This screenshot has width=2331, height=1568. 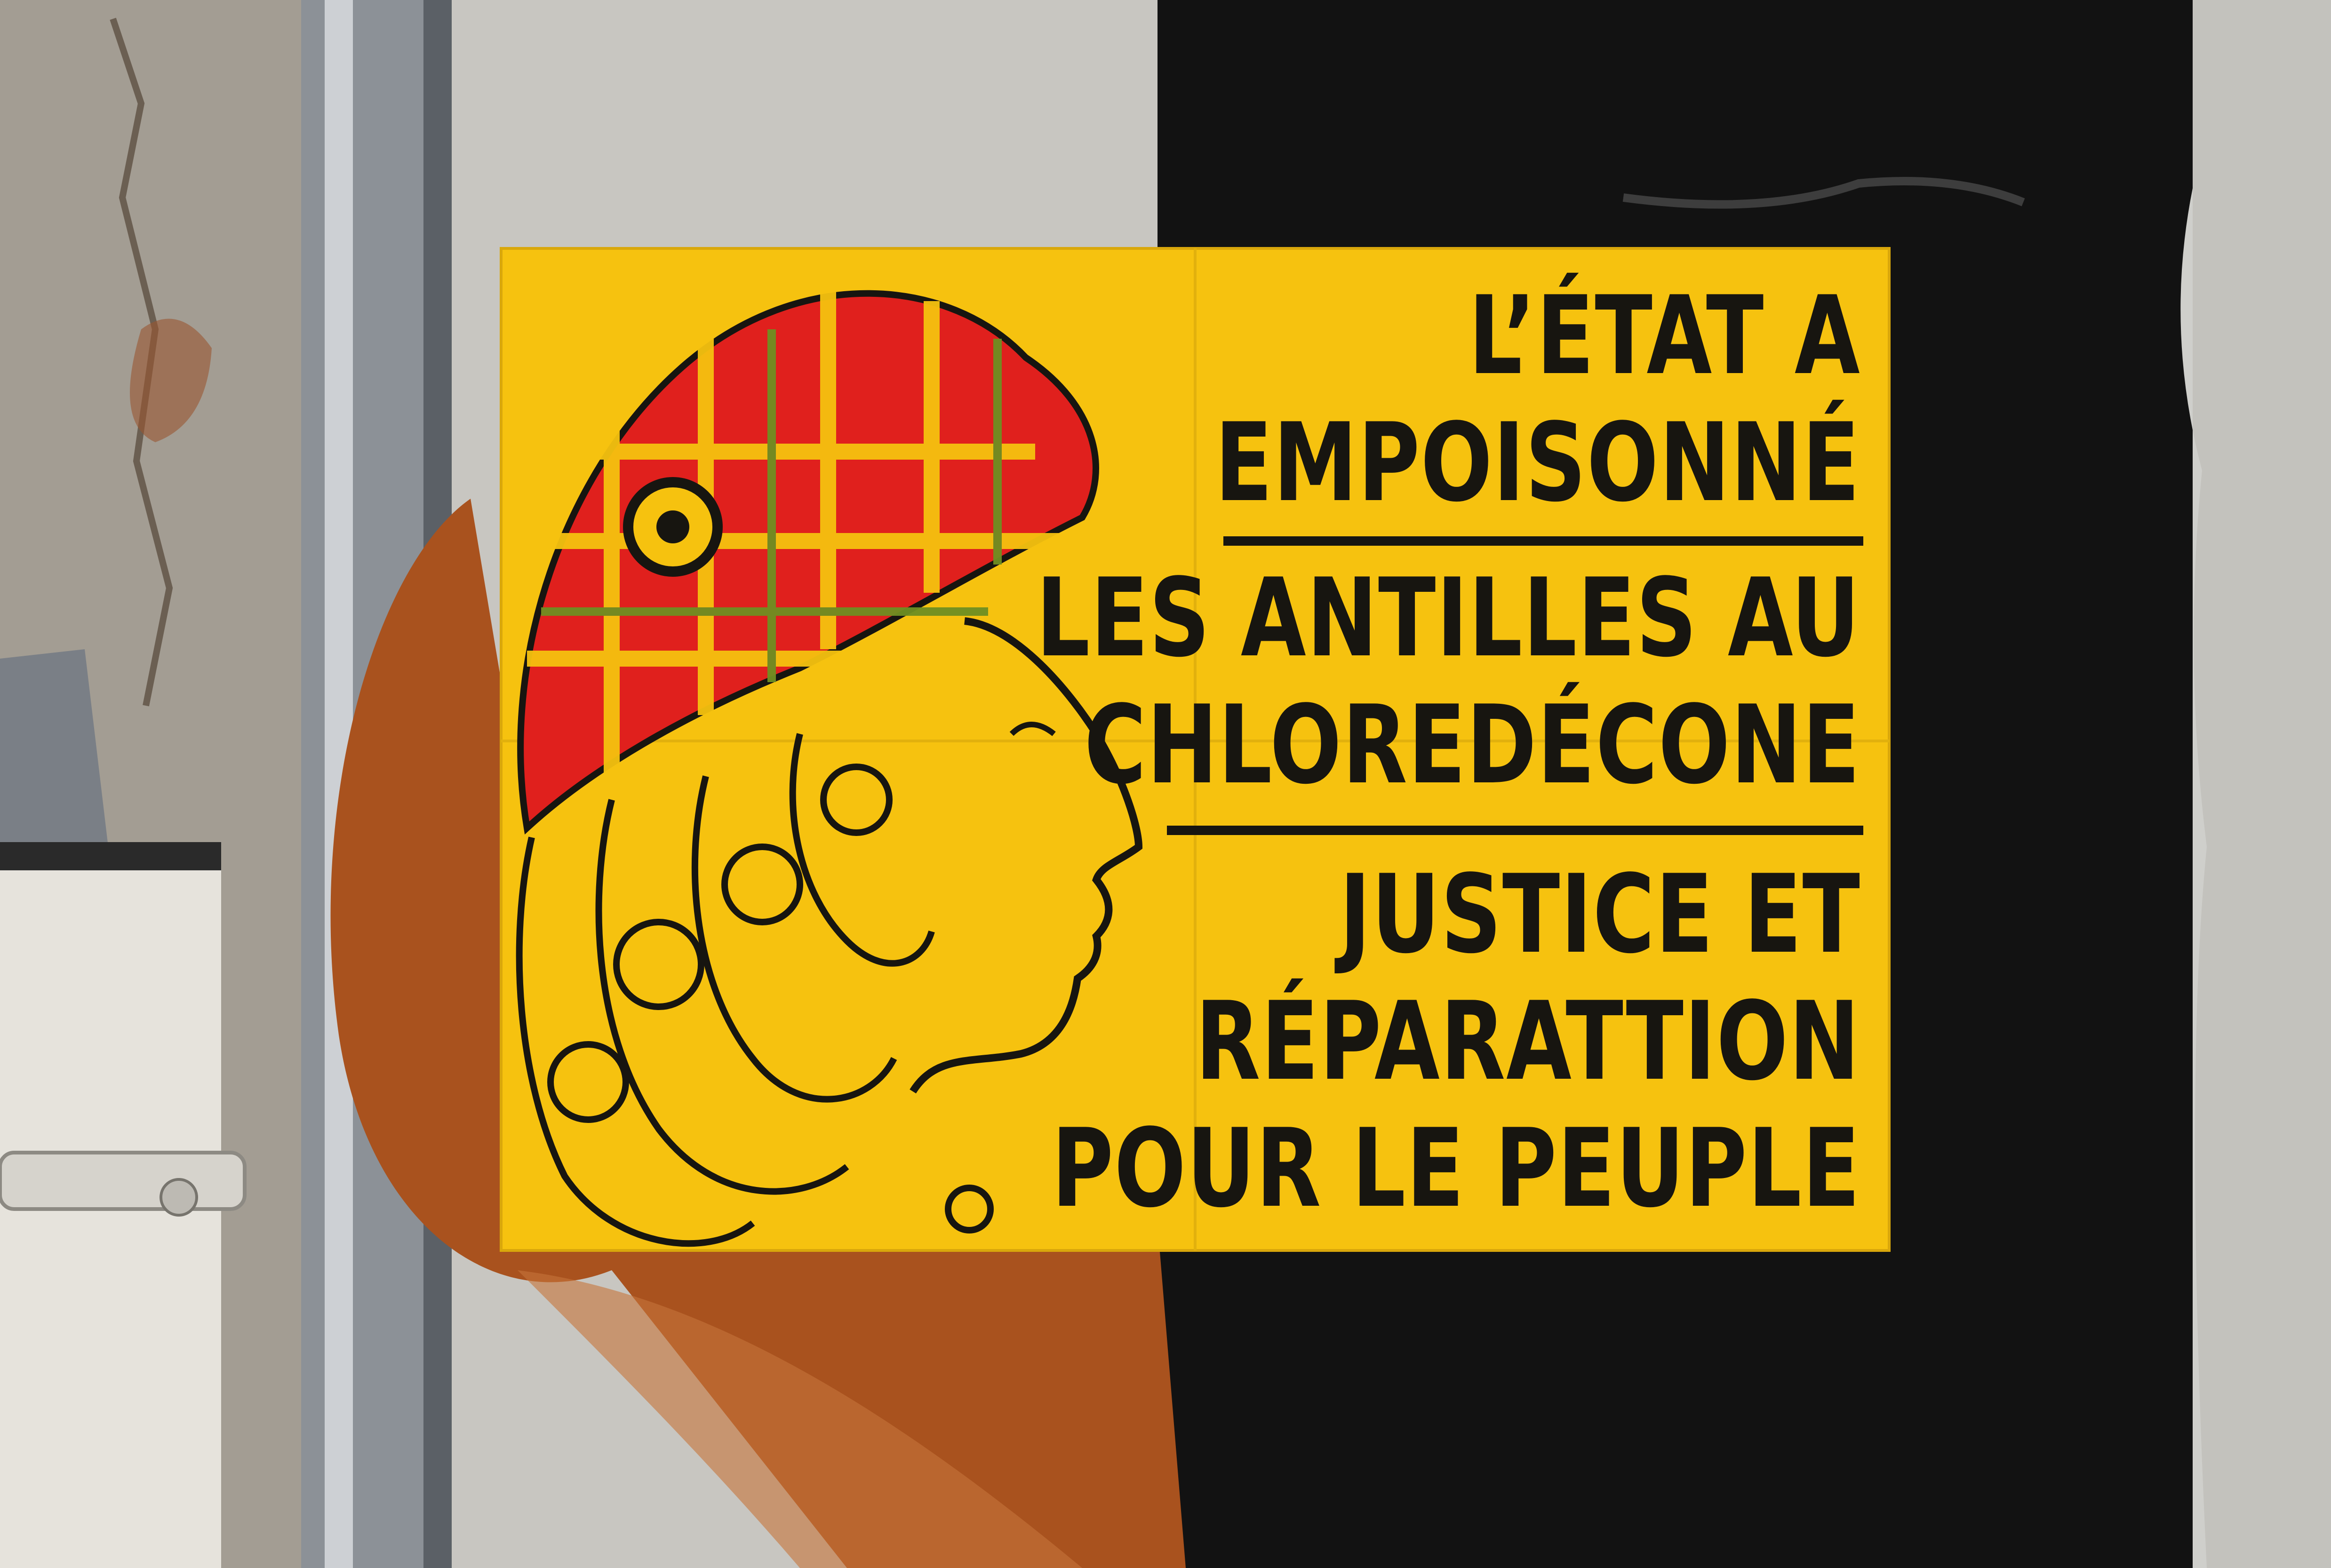 What do you see at coordinates (1515, 830) in the screenshot?
I see `subheading-divider` at bounding box center [1515, 830].